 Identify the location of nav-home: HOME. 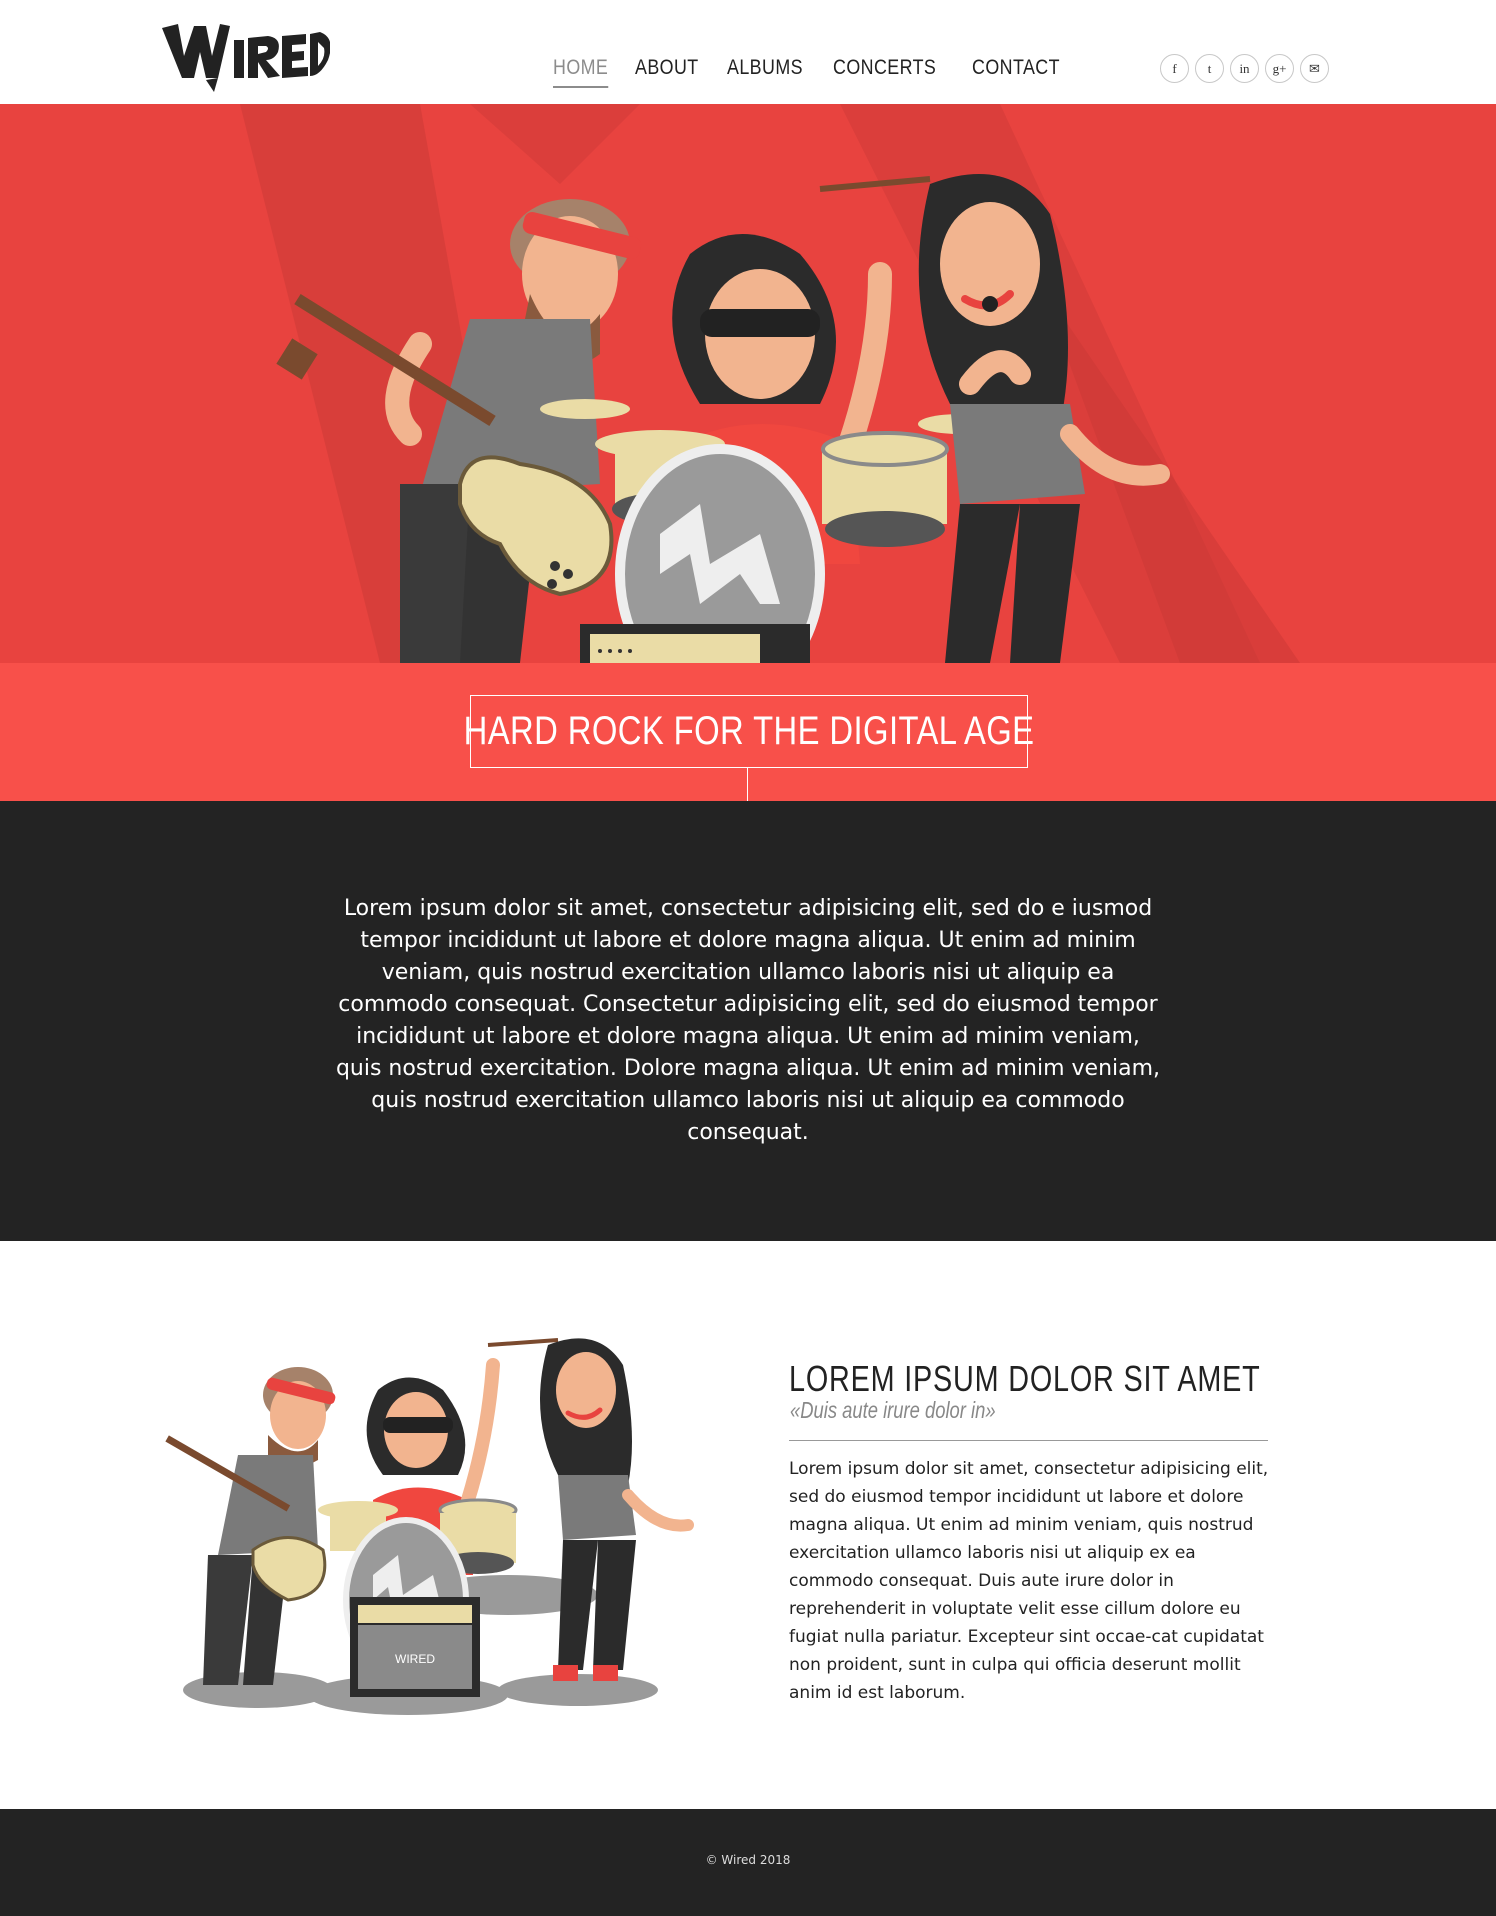
(581, 72).